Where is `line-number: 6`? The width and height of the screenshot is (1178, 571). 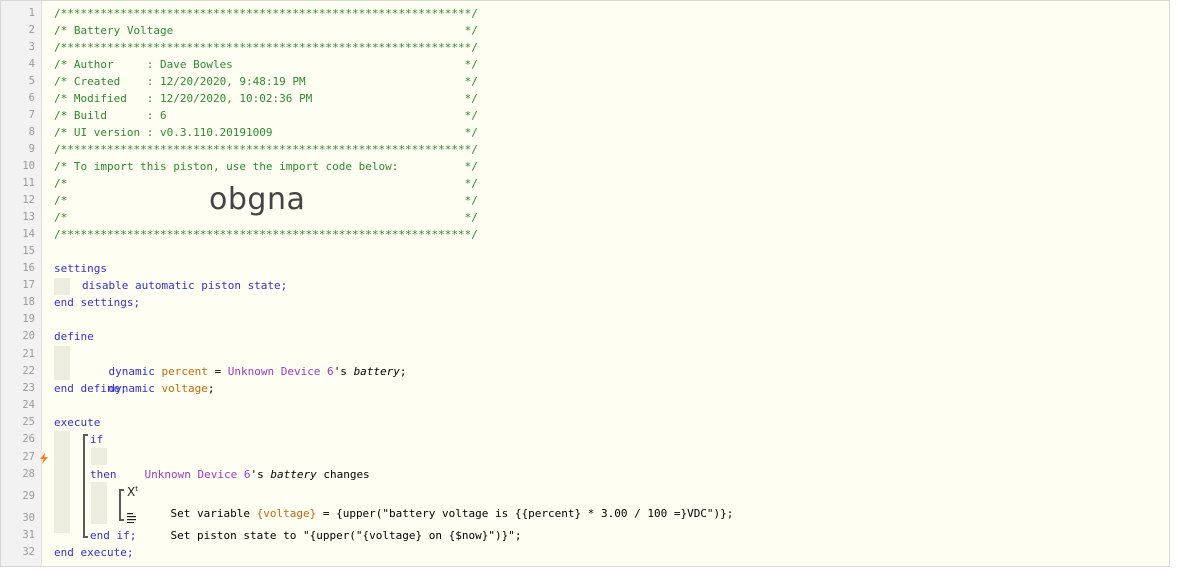 line-number: 6 is located at coordinates (31, 98).